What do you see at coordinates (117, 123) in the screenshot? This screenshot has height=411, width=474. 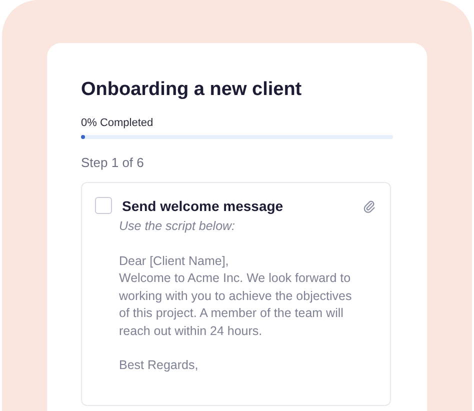 I see `progress-label: 0% Completed` at bounding box center [117, 123].